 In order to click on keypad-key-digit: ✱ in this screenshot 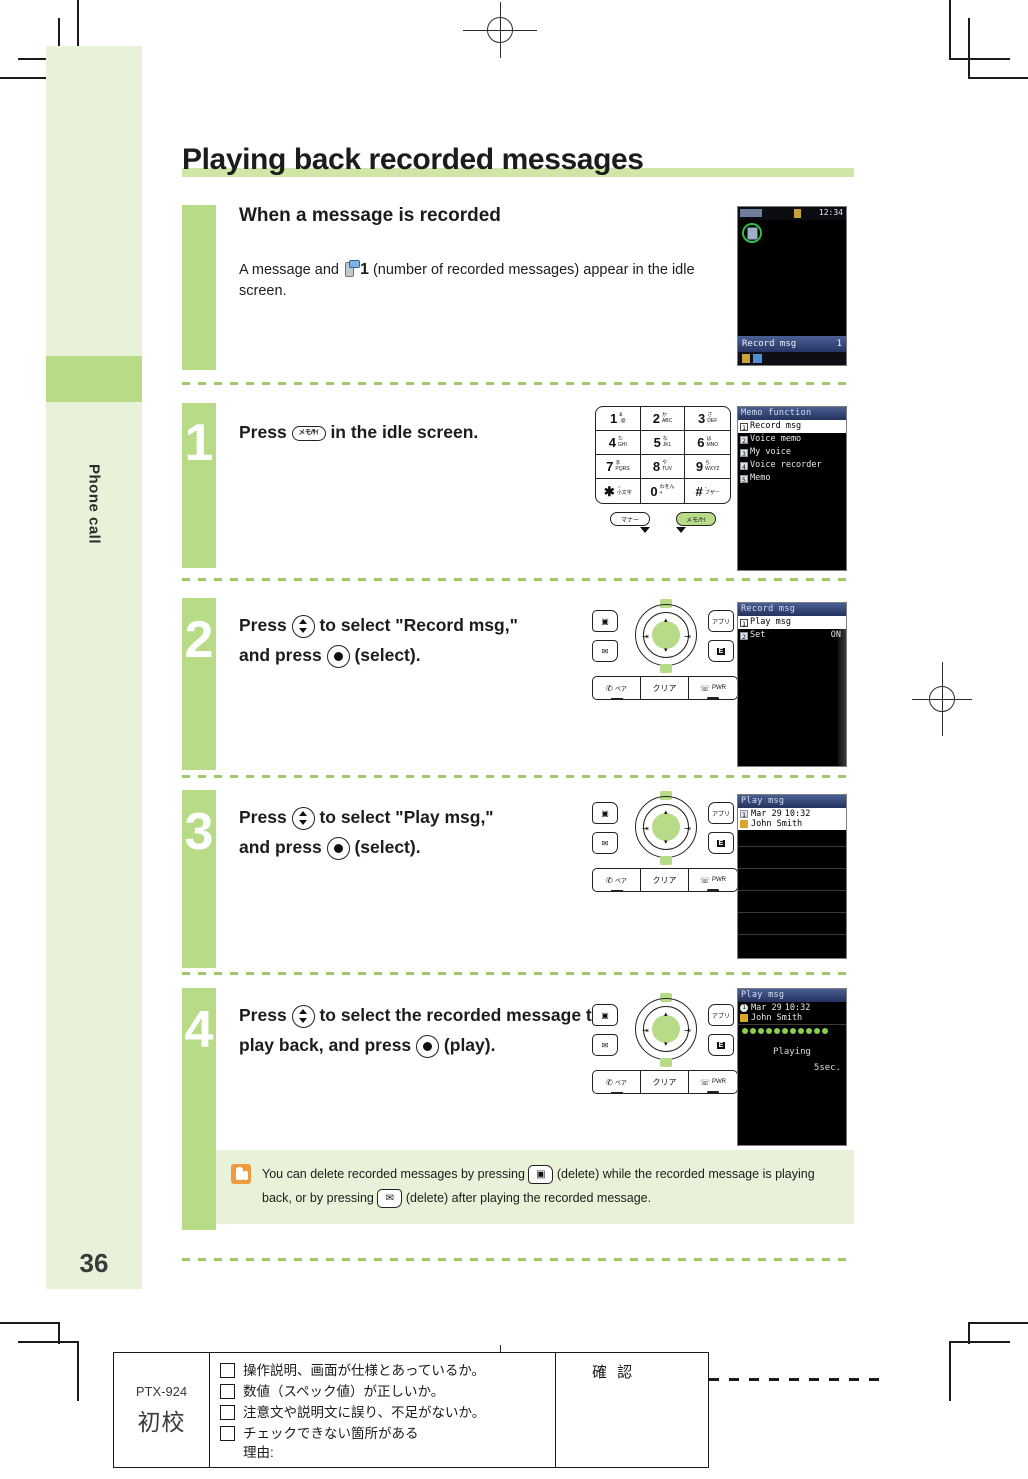, I will do `click(609, 491)`.